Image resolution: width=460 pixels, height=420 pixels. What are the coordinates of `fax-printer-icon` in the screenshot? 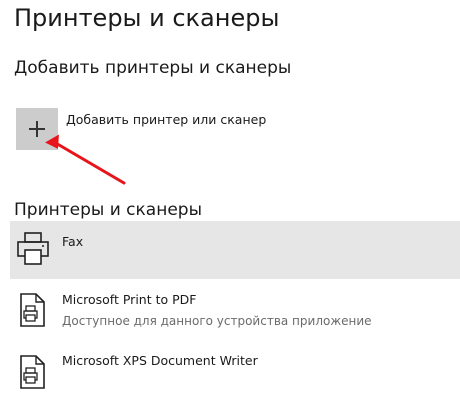 It's located at (33, 248).